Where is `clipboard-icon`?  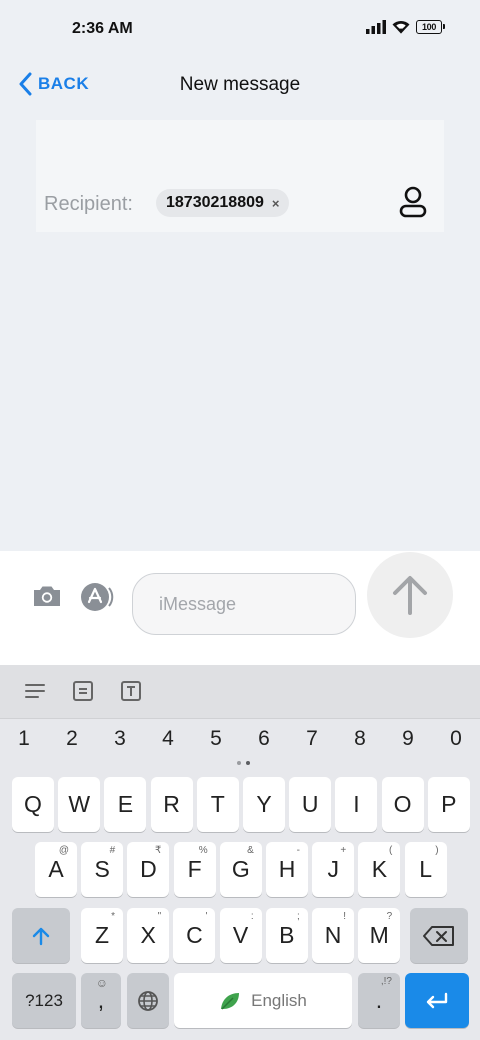
clipboard-icon is located at coordinates (83, 691).